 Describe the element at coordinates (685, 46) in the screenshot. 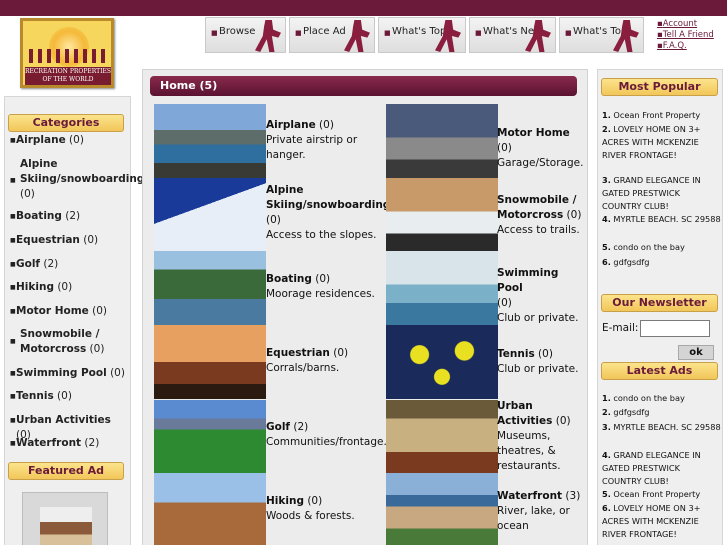

I see `faq-link: ▪F.A.Q.` at that location.